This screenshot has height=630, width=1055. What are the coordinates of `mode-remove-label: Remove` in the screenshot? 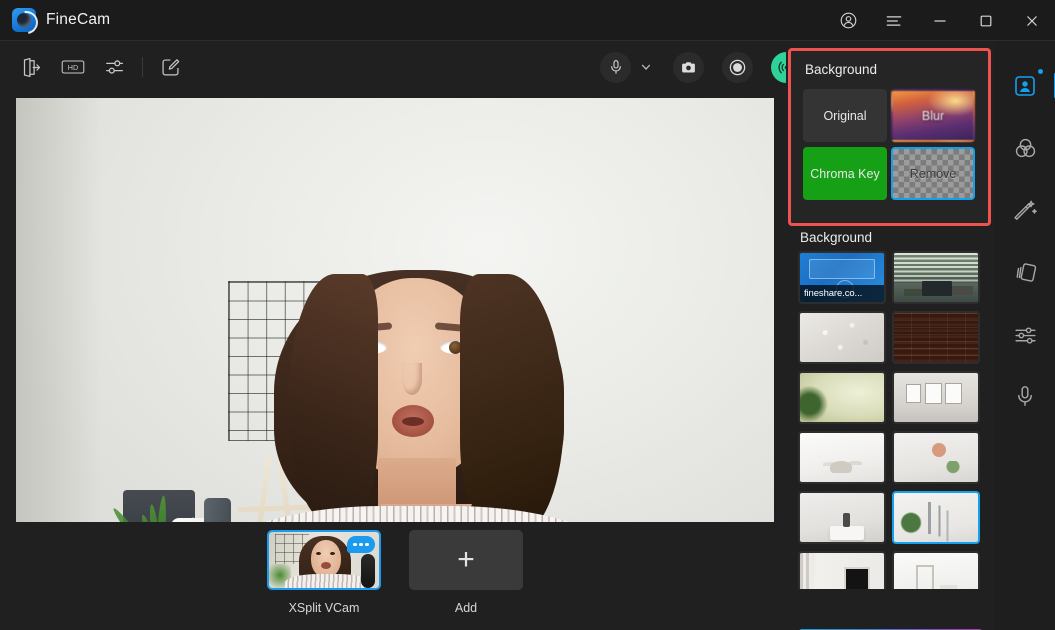 It's located at (933, 173).